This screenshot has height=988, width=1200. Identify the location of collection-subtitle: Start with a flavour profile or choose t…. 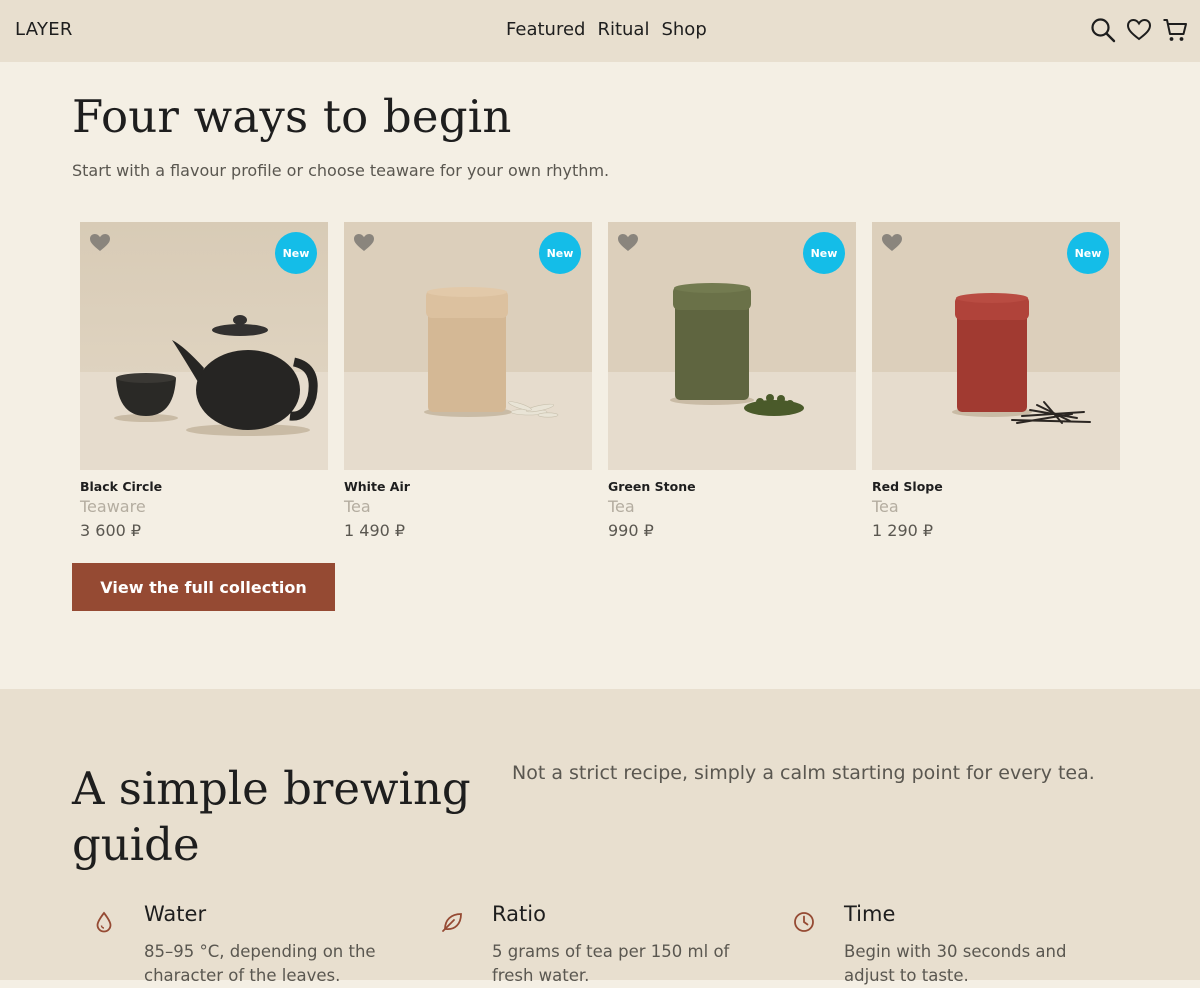
(341, 170).